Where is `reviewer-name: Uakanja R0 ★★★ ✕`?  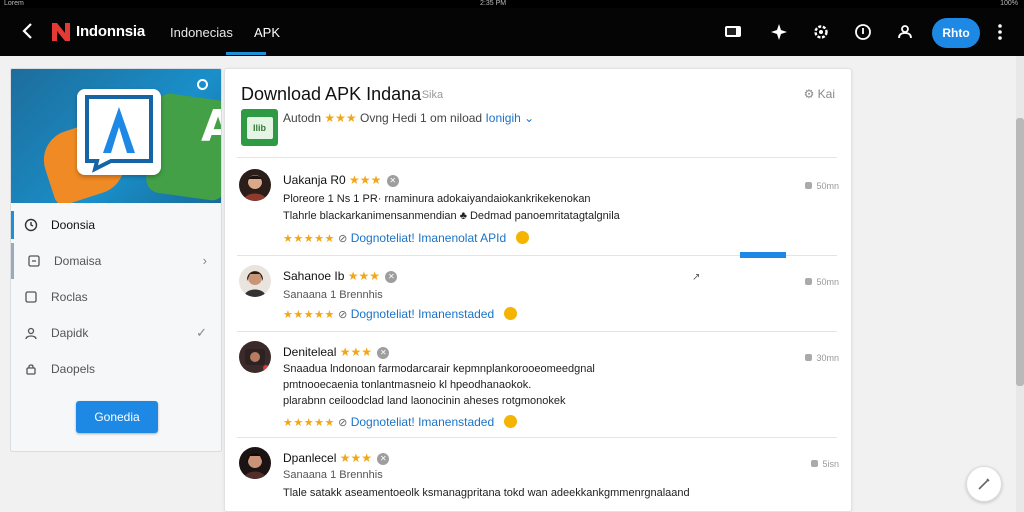
reviewer-name: Uakanja R0 ★★★ ✕ is located at coordinates (341, 180).